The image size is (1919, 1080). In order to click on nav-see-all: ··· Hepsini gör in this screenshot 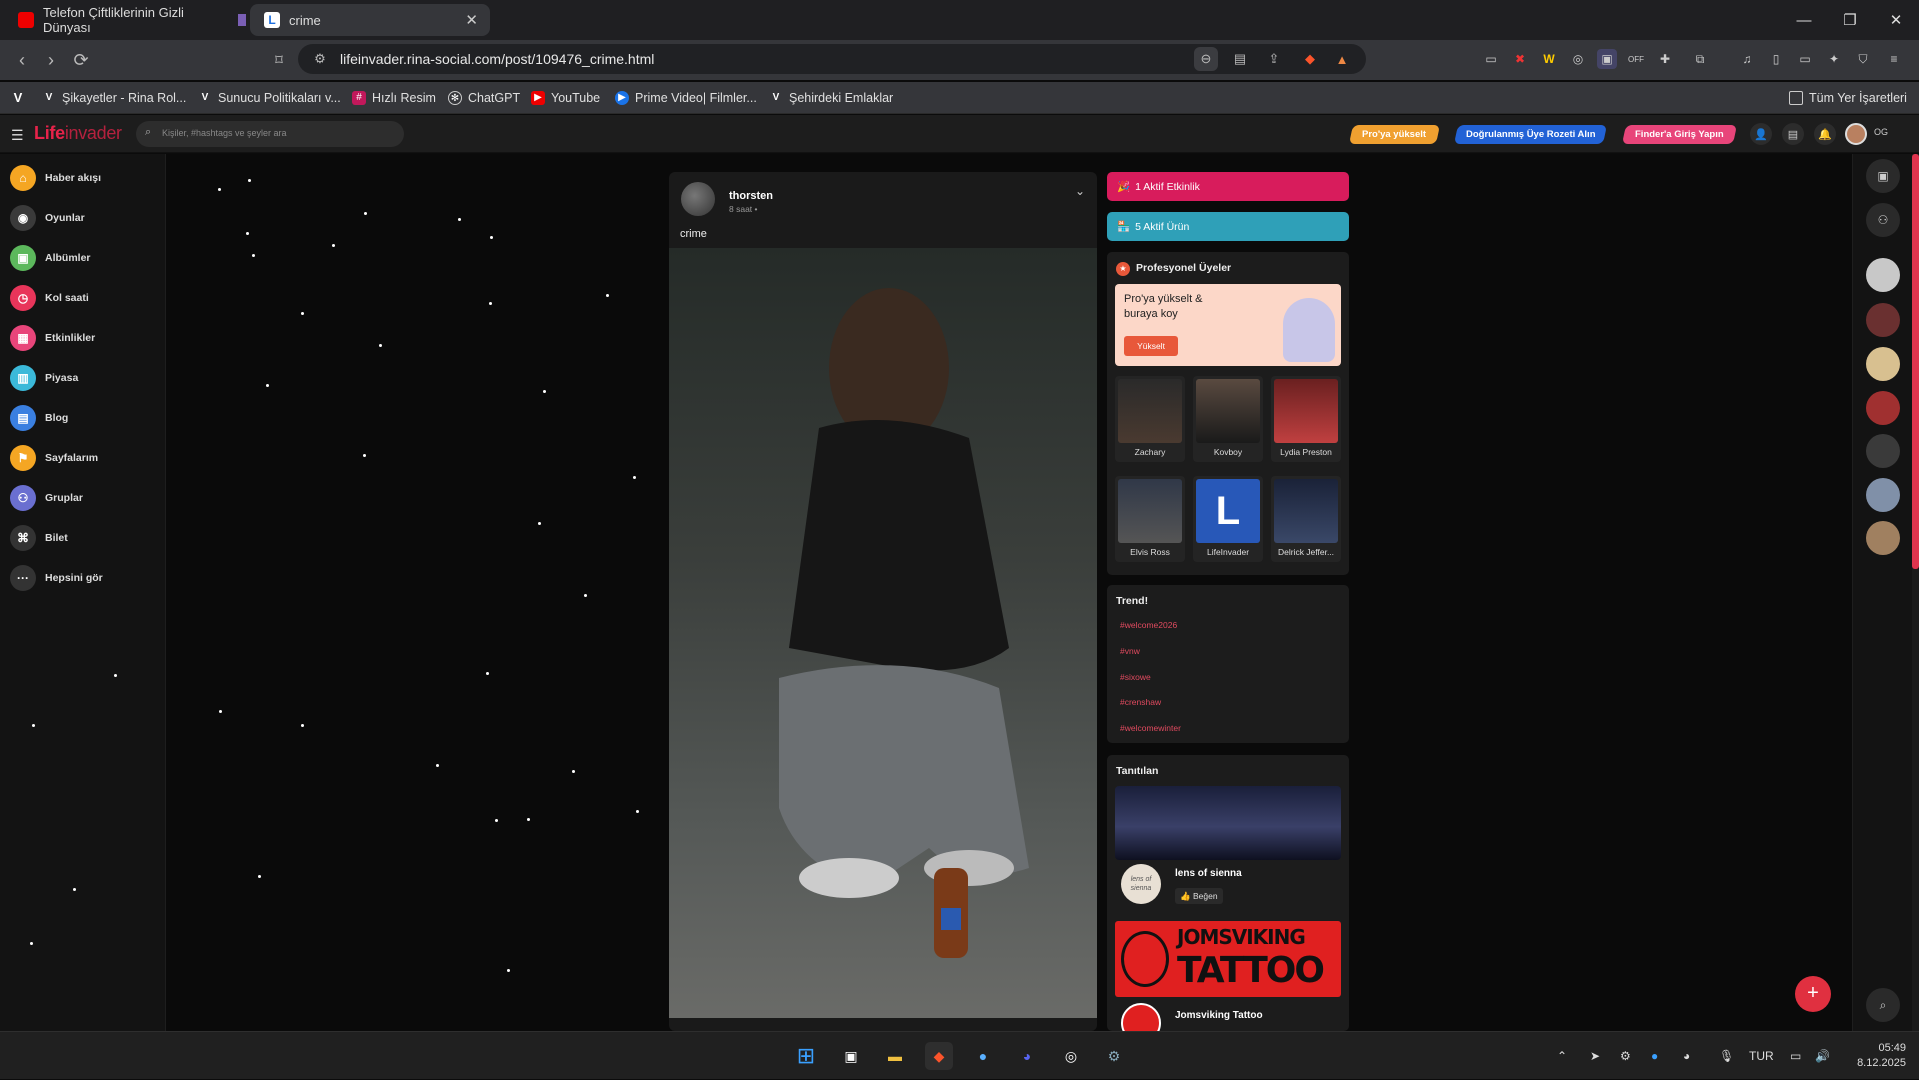, I will do `click(56, 578)`.